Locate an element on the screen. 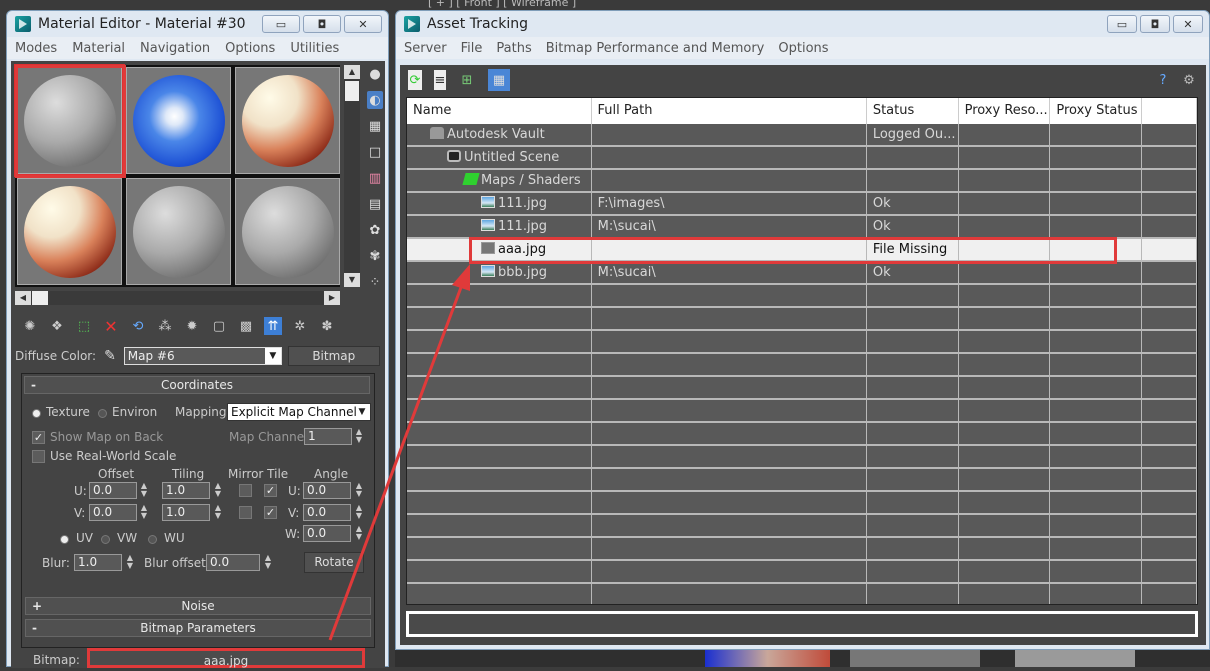  menu-utilities: Utilities is located at coordinates (314, 48).